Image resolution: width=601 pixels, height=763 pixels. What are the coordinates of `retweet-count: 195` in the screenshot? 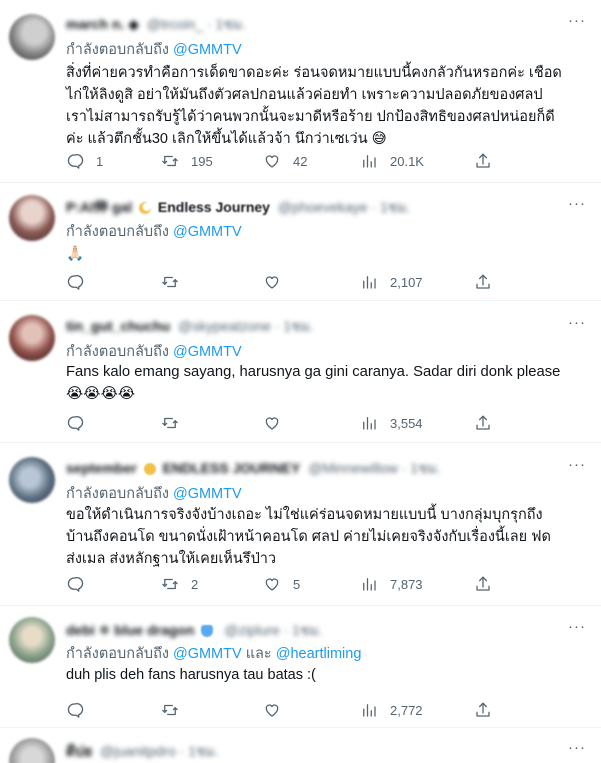 It's located at (202, 161).